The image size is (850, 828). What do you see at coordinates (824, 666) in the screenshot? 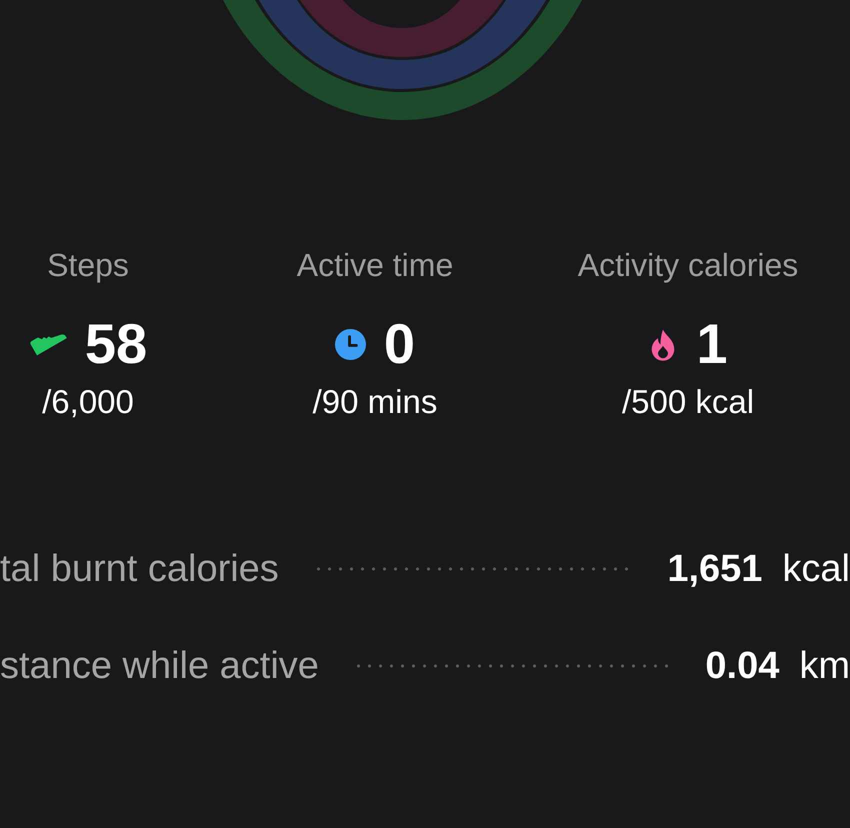
I see `summary-unit: km` at bounding box center [824, 666].